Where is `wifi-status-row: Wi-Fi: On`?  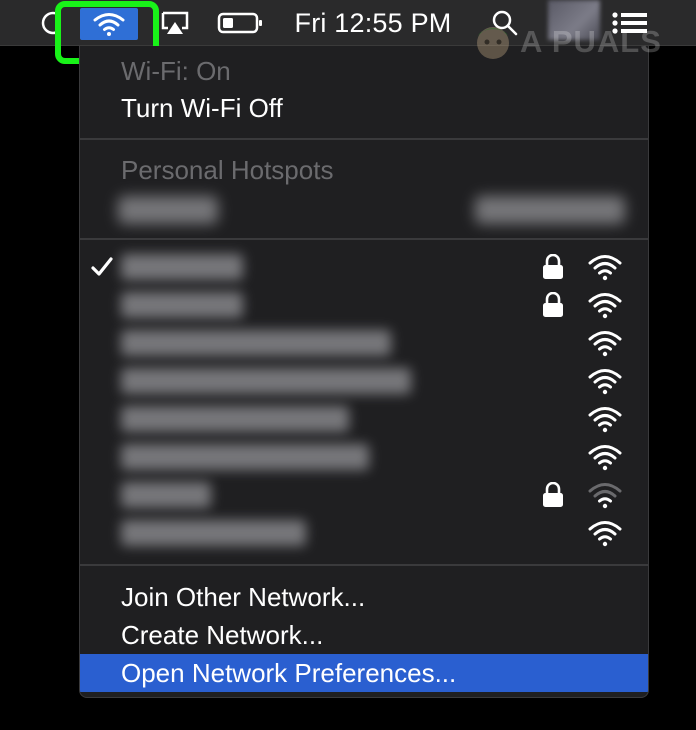 wifi-status-row: Wi-Fi: On is located at coordinates (364, 71).